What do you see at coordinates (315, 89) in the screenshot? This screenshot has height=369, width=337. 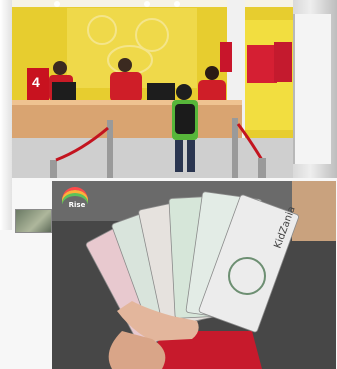 I see `page-edge-right` at bounding box center [315, 89].